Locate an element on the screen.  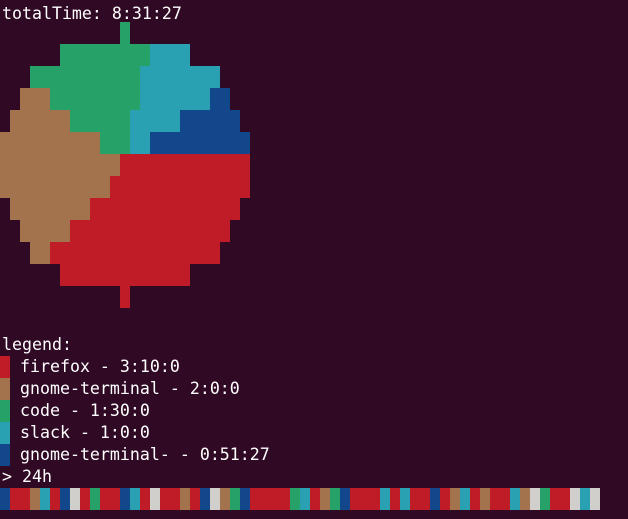
legend-title: legend: is located at coordinates (37, 344).